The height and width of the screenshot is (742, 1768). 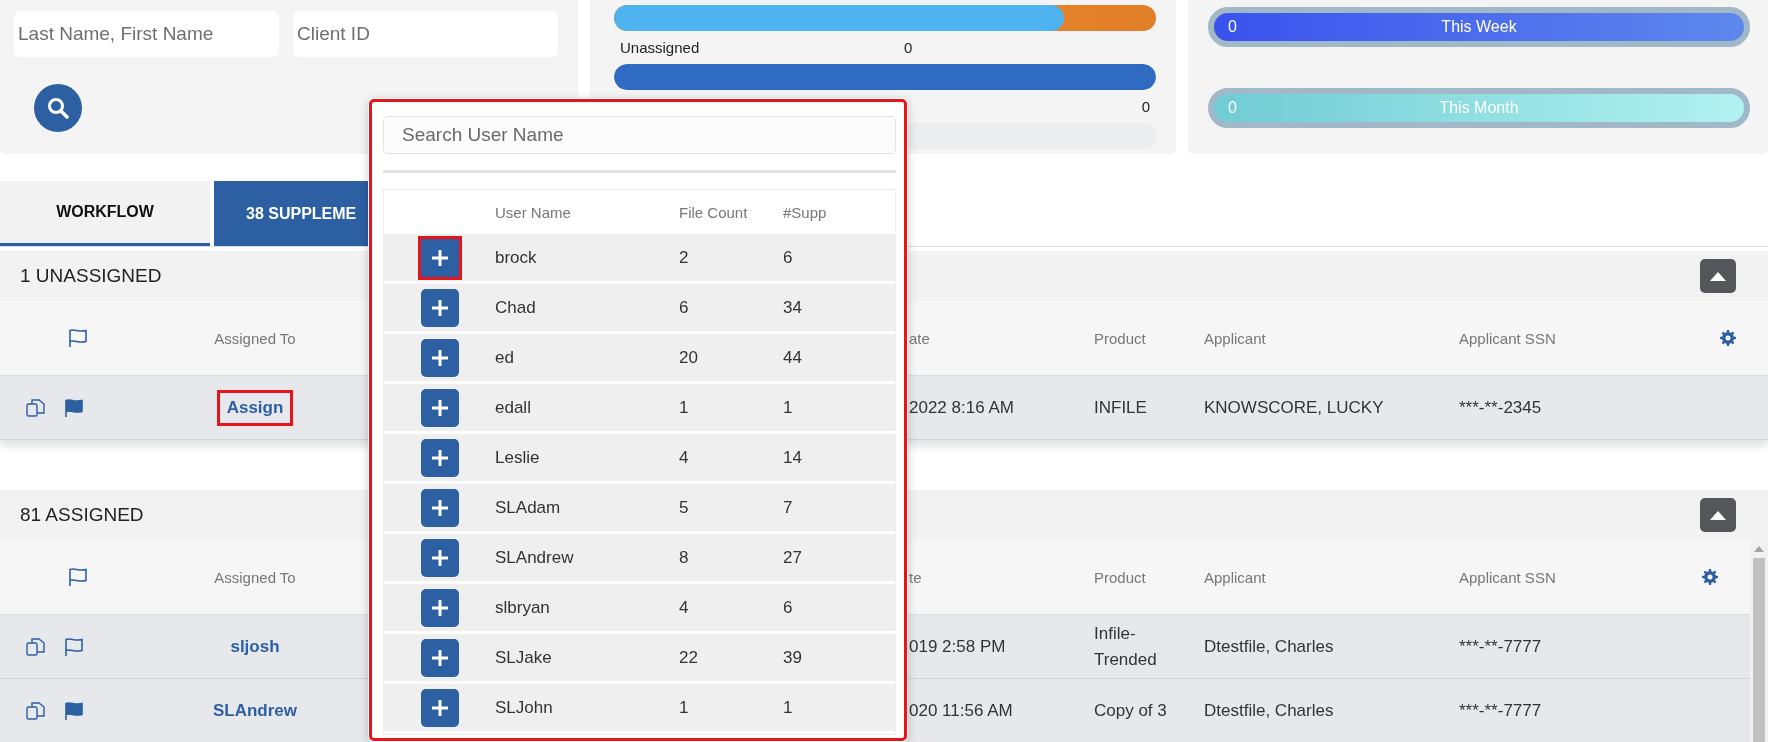 What do you see at coordinates (793, 357) in the screenshot?
I see `supp-count: 44` at bounding box center [793, 357].